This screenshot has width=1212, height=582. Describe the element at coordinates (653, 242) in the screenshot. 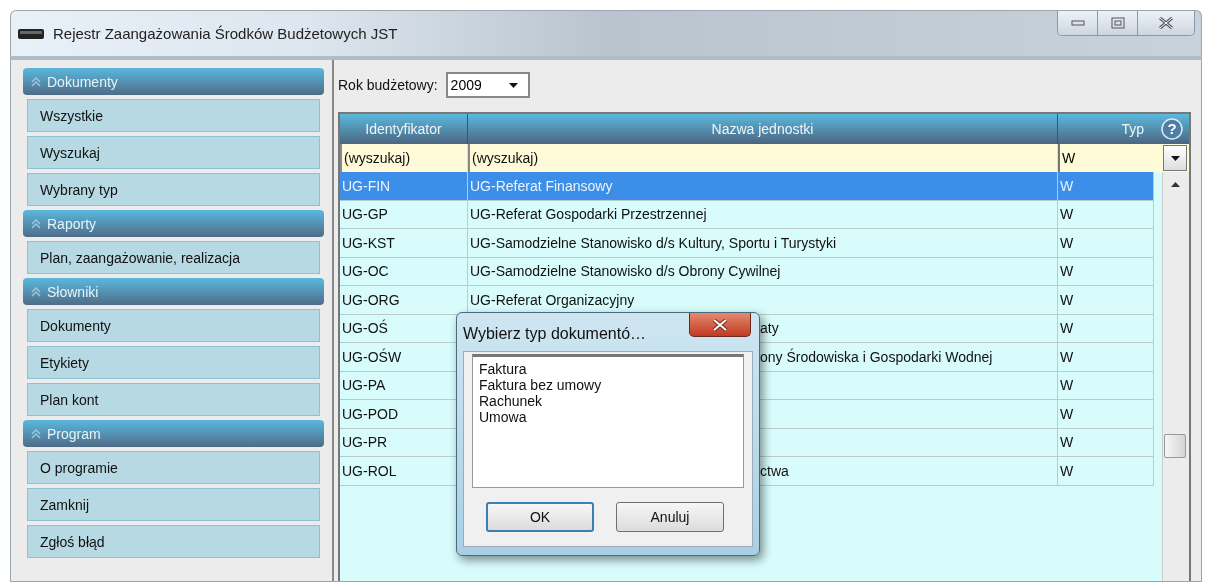

I see `table-cell: UG-Samodzielne Stanowisko d/s Kultury, Sportu i Turystyki` at that location.